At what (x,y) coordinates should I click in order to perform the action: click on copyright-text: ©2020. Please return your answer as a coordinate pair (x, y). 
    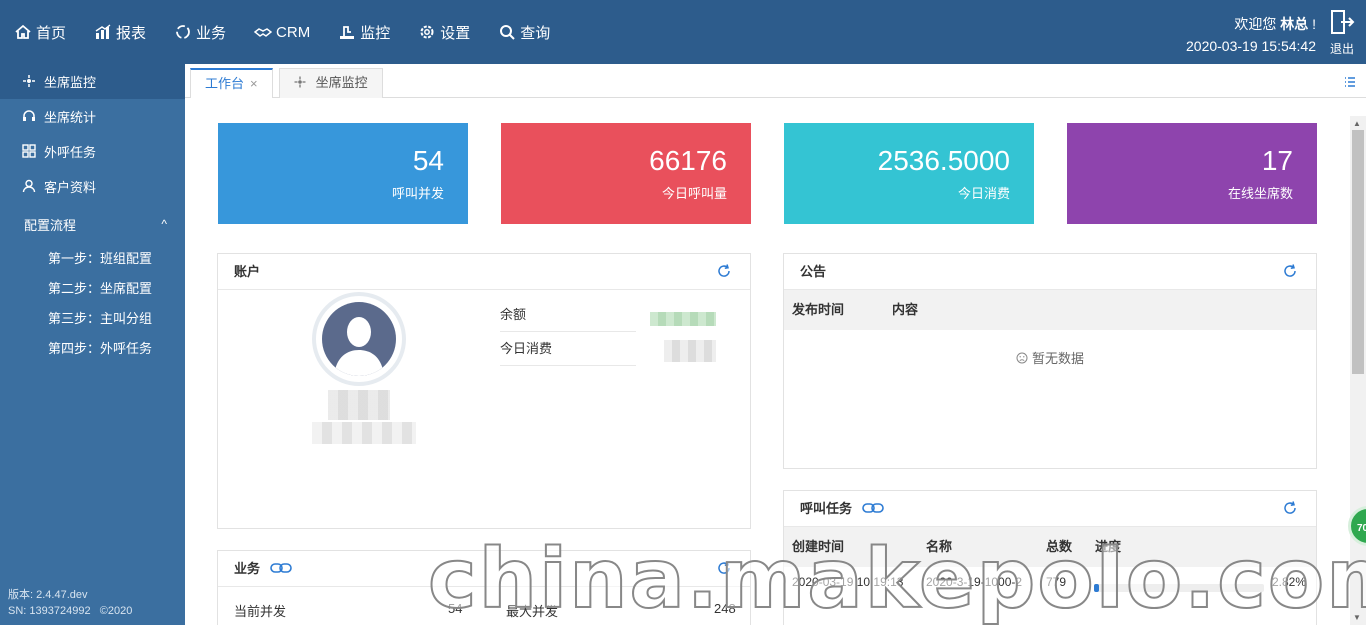
    Looking at the image, I should click on (116, 611).